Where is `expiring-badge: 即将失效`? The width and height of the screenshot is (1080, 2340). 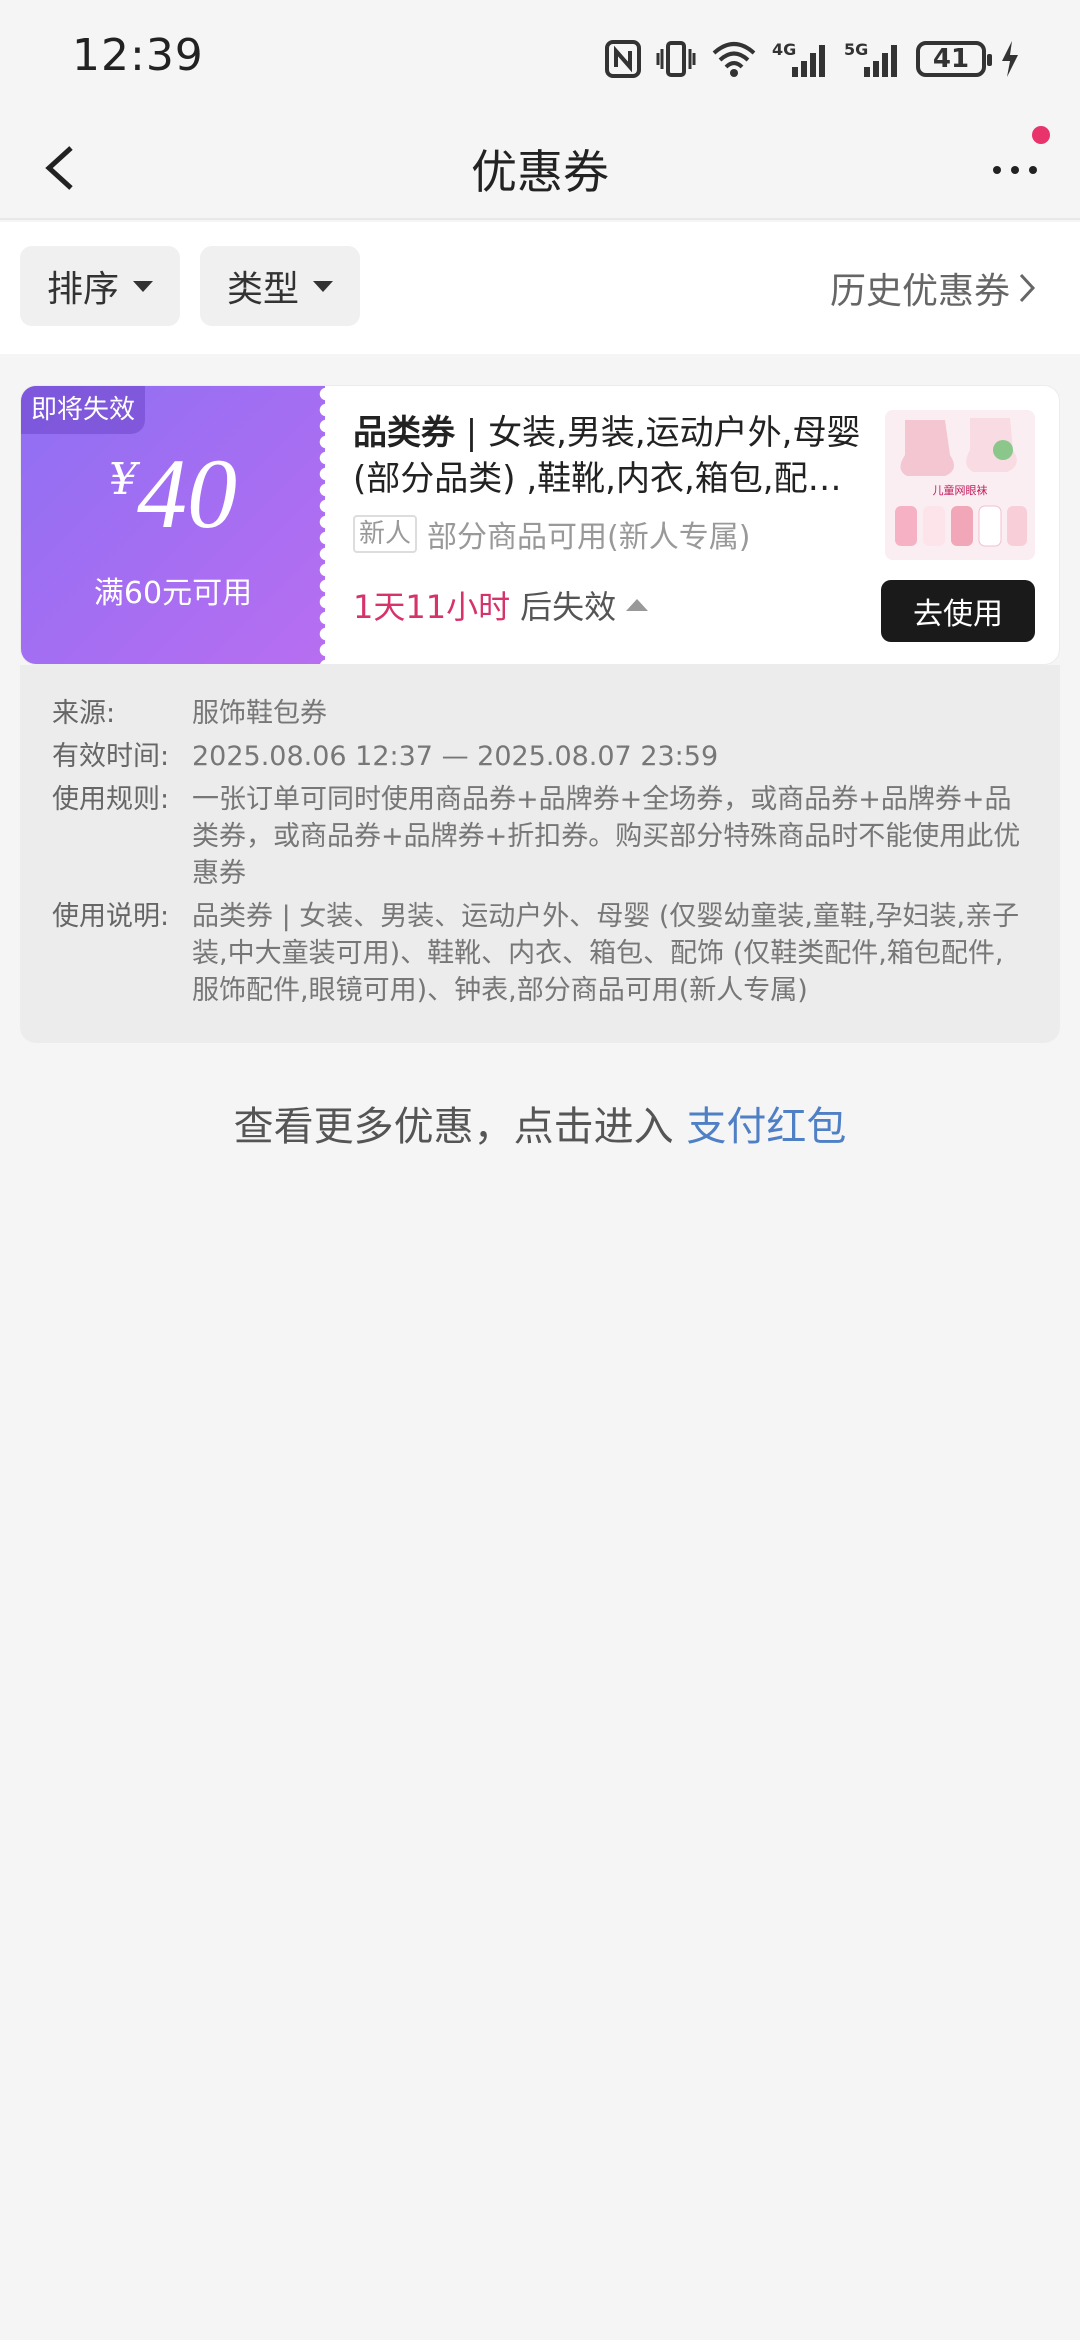 expiring-badge: 即将失效 is located at coordinates (83, 410).